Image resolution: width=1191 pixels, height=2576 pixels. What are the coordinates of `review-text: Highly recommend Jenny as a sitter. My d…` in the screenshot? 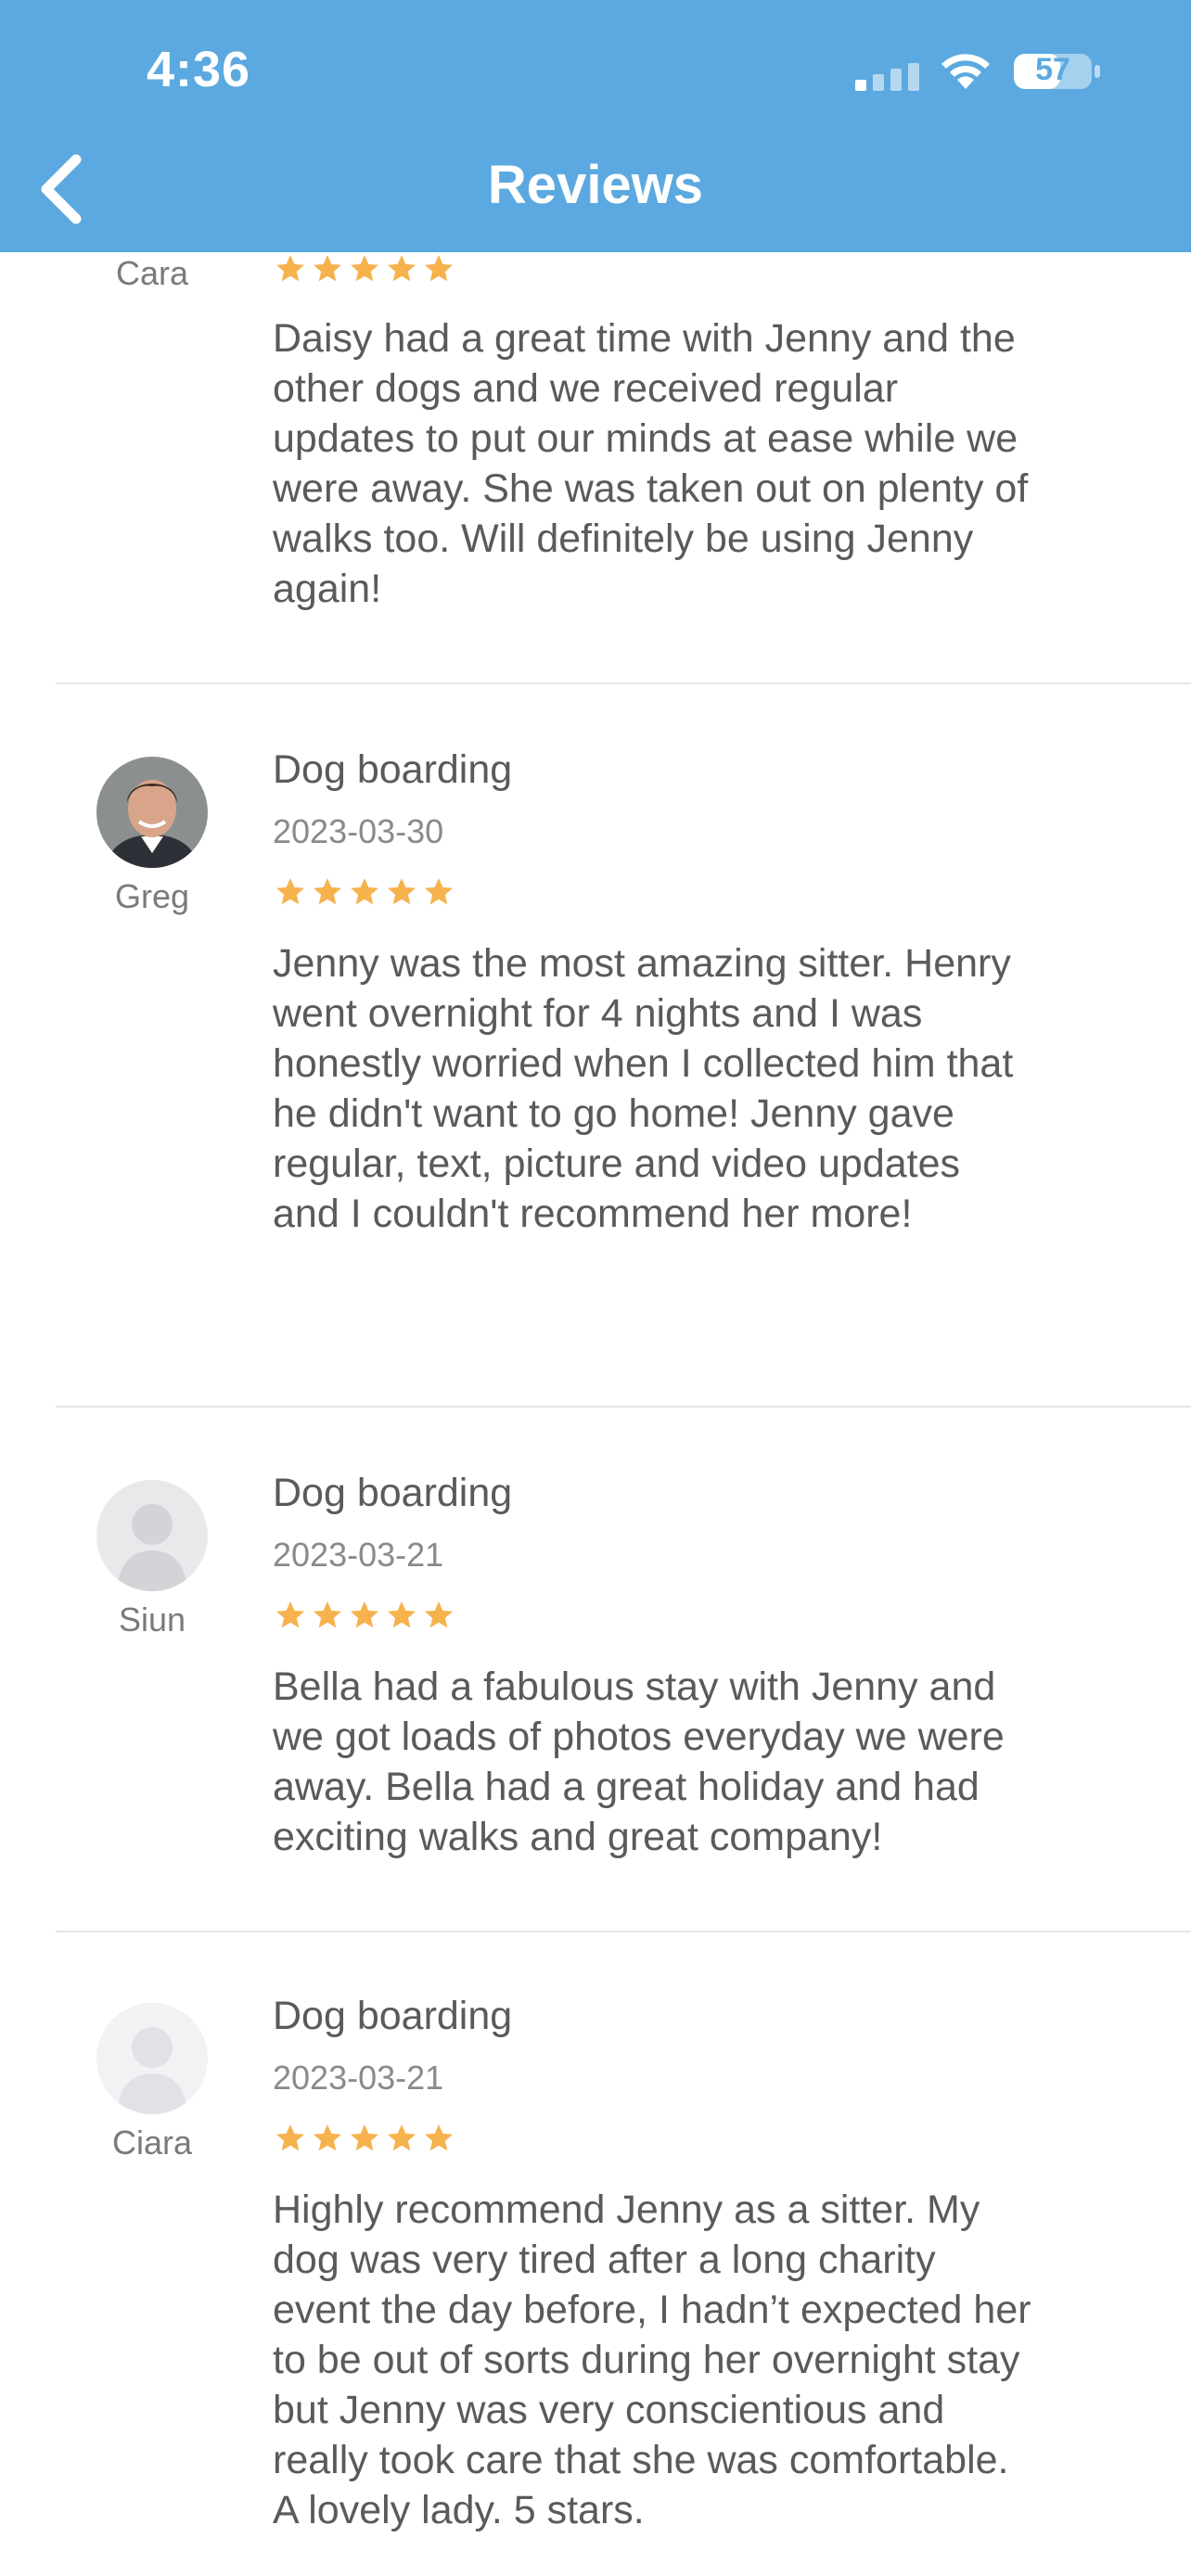 It's located at (652, 2359).